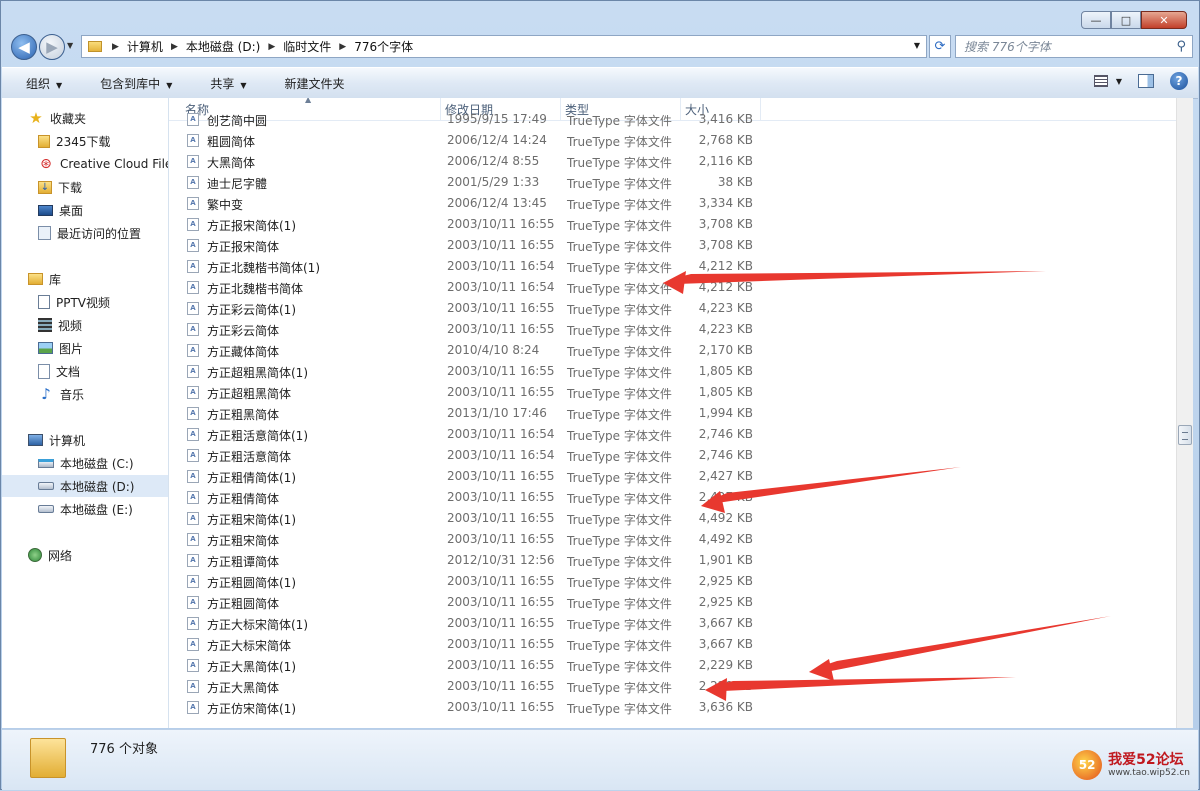  I want to click on sidebar-libraries: 库, so click(85, 279).